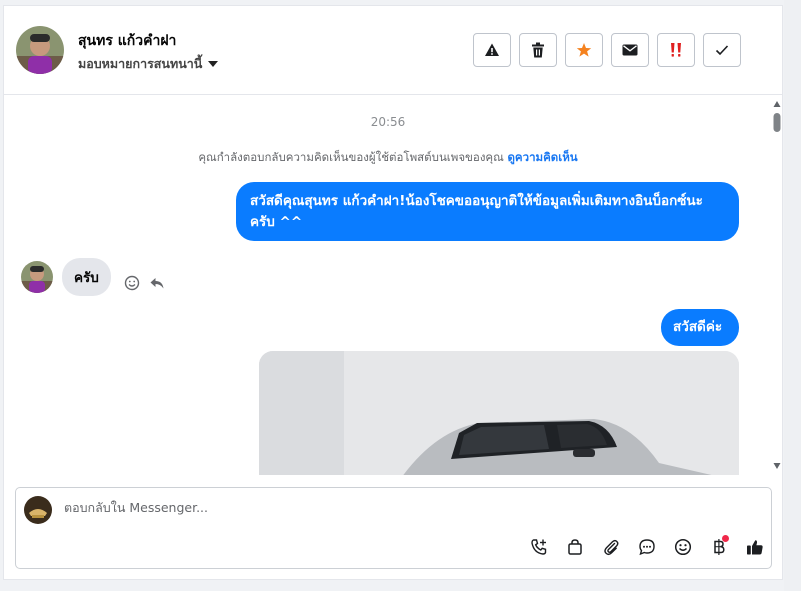  Describe the element at coordinates (393, 528) in the screenshot. I see `message-composer` at that location.